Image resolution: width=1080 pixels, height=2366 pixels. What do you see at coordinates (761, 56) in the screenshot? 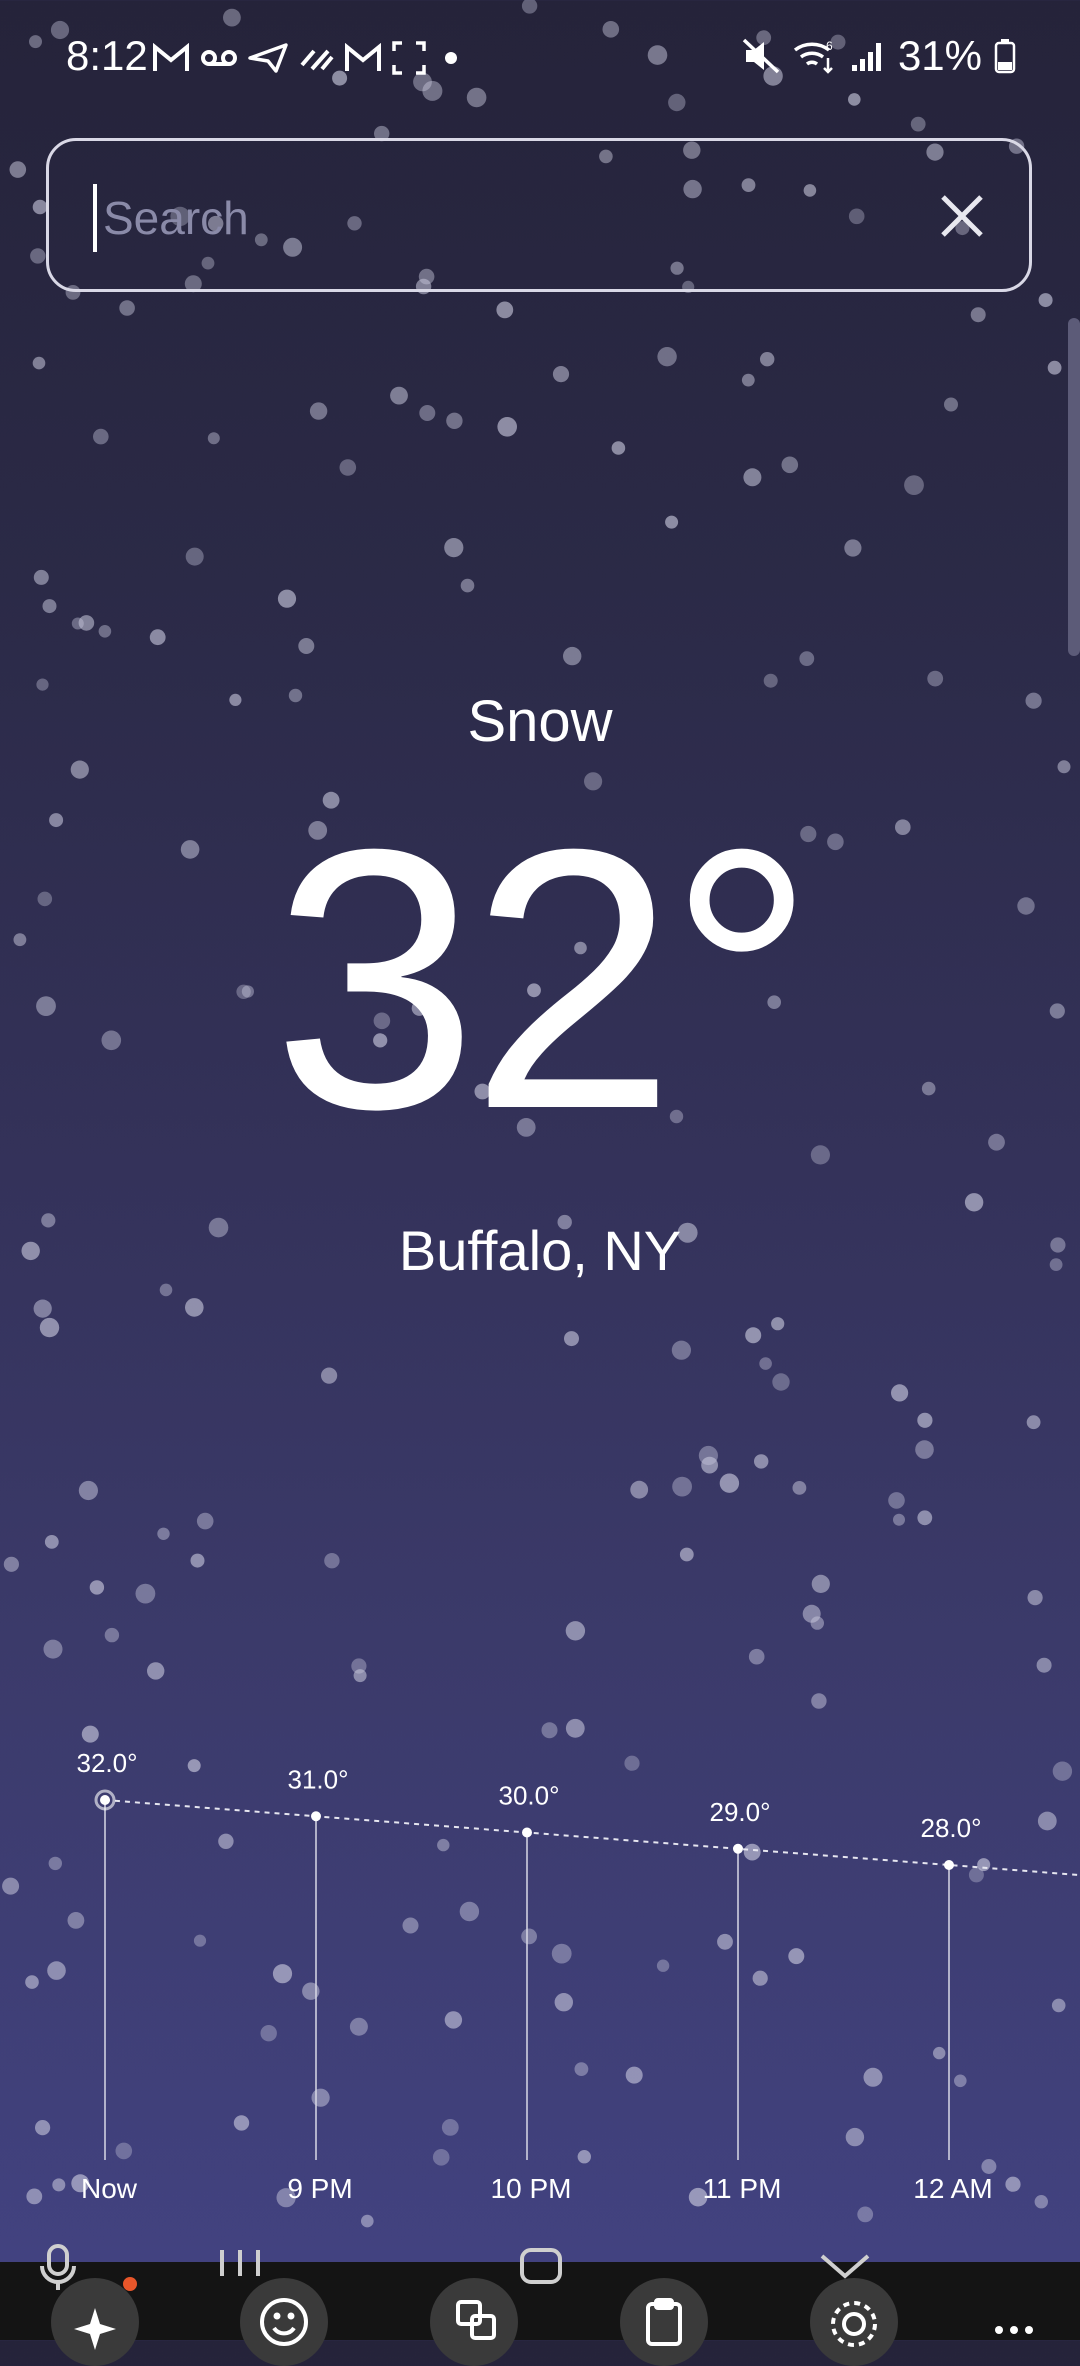
I see `mute-icon` at bounding box center [761, 56].